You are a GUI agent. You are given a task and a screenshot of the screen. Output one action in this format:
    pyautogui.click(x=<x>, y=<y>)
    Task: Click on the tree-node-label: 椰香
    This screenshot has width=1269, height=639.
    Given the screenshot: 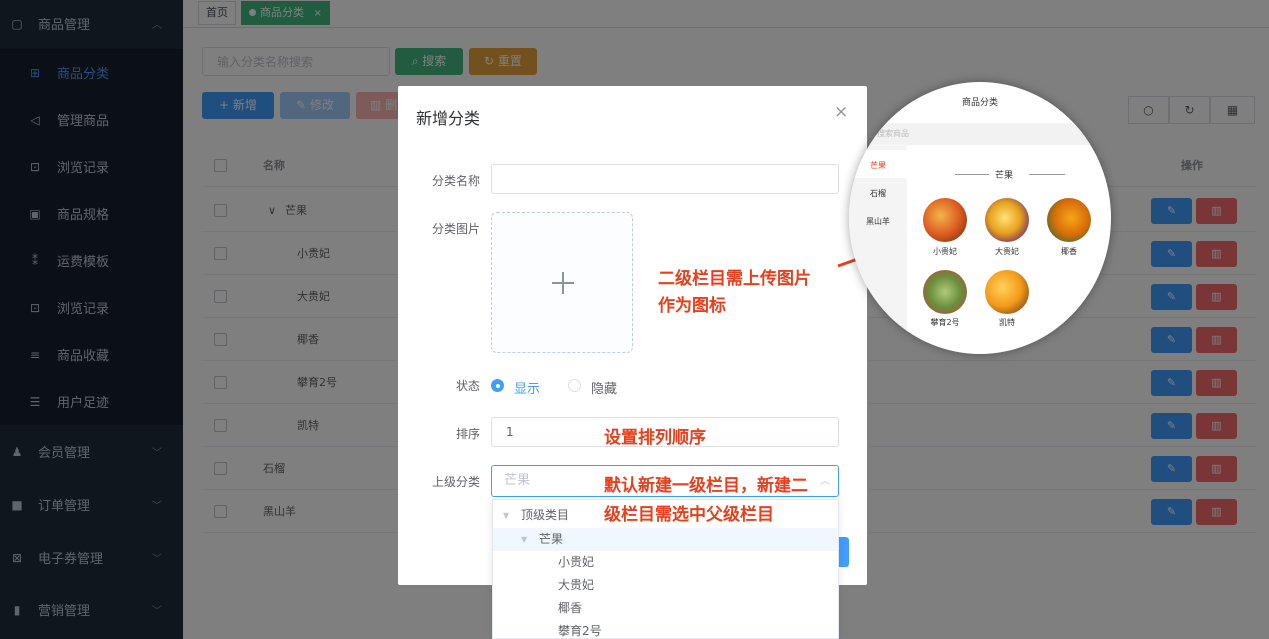 What is the action you would take?
    pyautogui.click(x=570, y=608)
    